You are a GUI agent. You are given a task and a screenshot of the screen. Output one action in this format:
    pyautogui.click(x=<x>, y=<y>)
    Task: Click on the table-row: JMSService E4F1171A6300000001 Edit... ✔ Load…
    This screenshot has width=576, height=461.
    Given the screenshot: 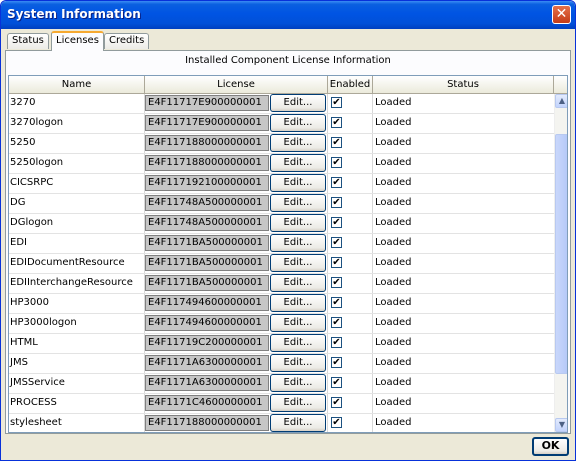 What is the action you would take?
    pyautogui.click(x=281, y=384)
    